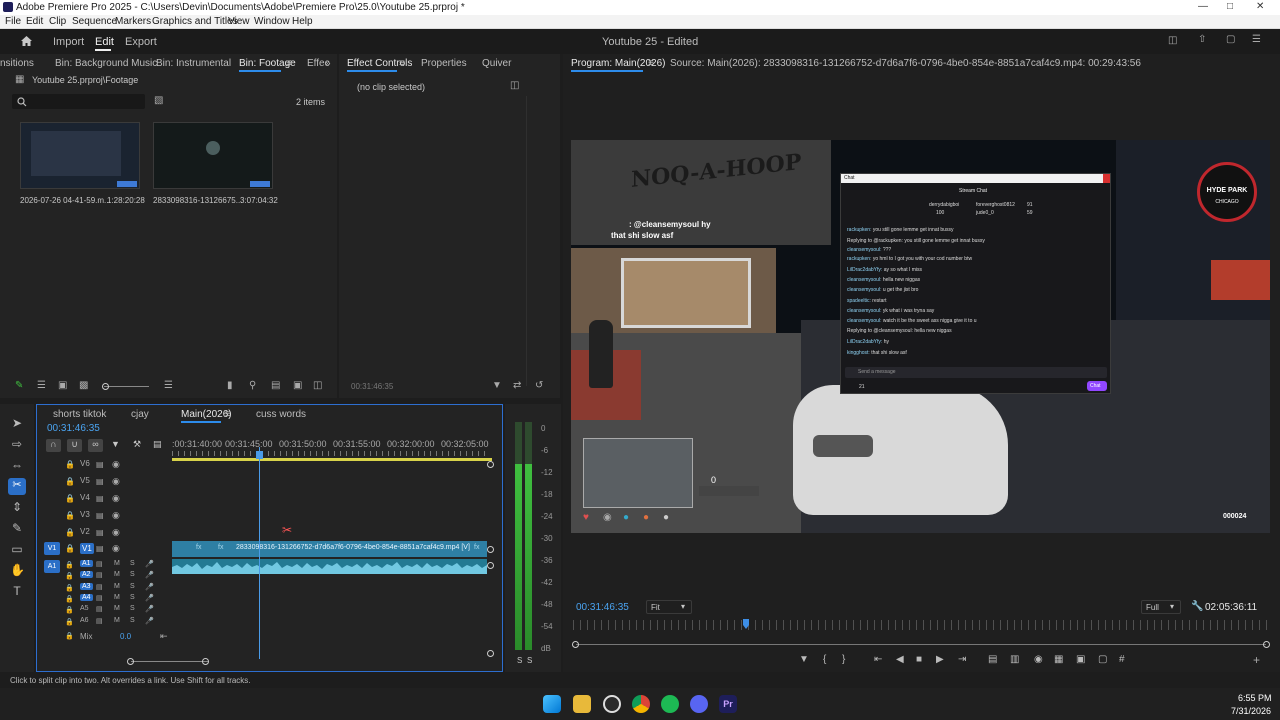 The image size is (1280, 720). What do you see at coordinates (1122, 659) in the screenshot?
I see `proxy-icon: #` at bounding box center [1122, 659].